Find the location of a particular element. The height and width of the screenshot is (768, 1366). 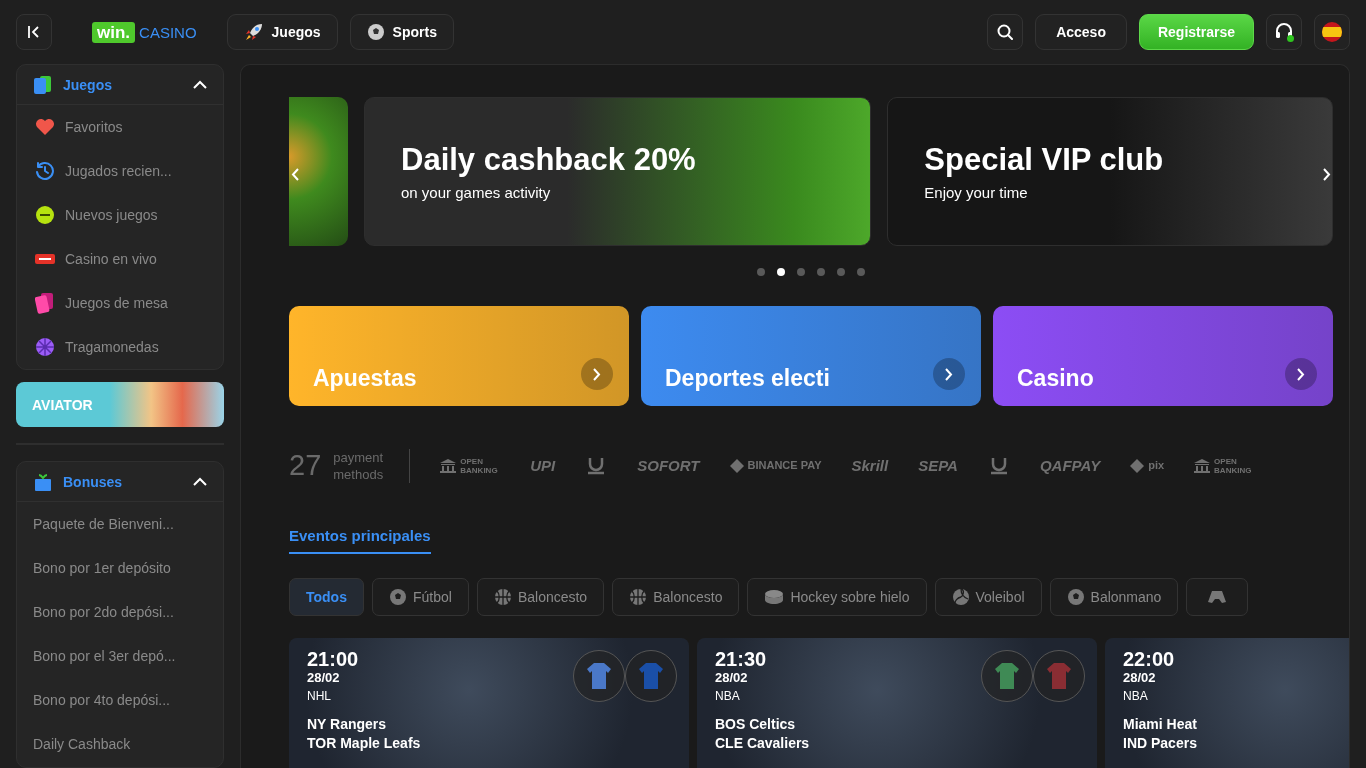

team-name: IND Pacers is located at coordinates (1160, 743).